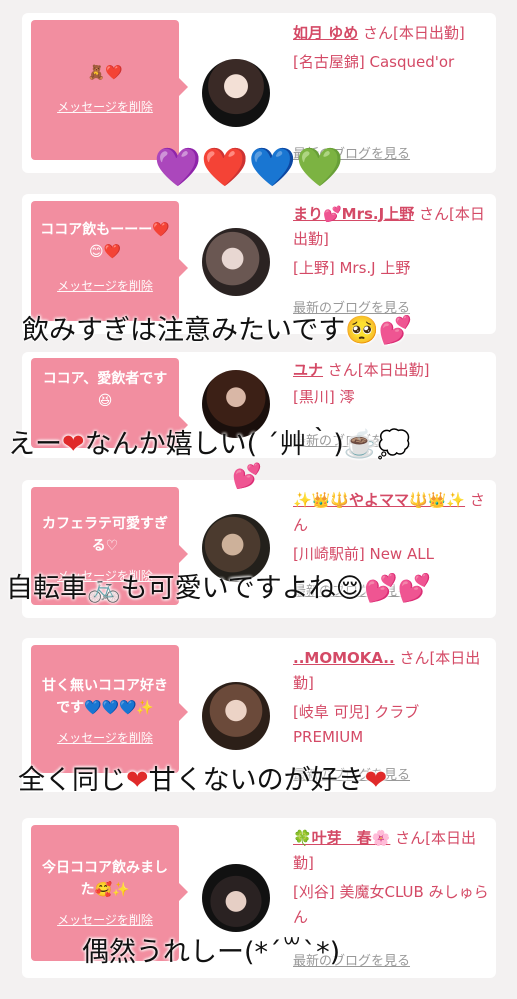  What do you see at coordinates (325, 33) in the screenshot?
I see `cast-name-link: 如月 ゆめ` at bounding box center [325, 33].